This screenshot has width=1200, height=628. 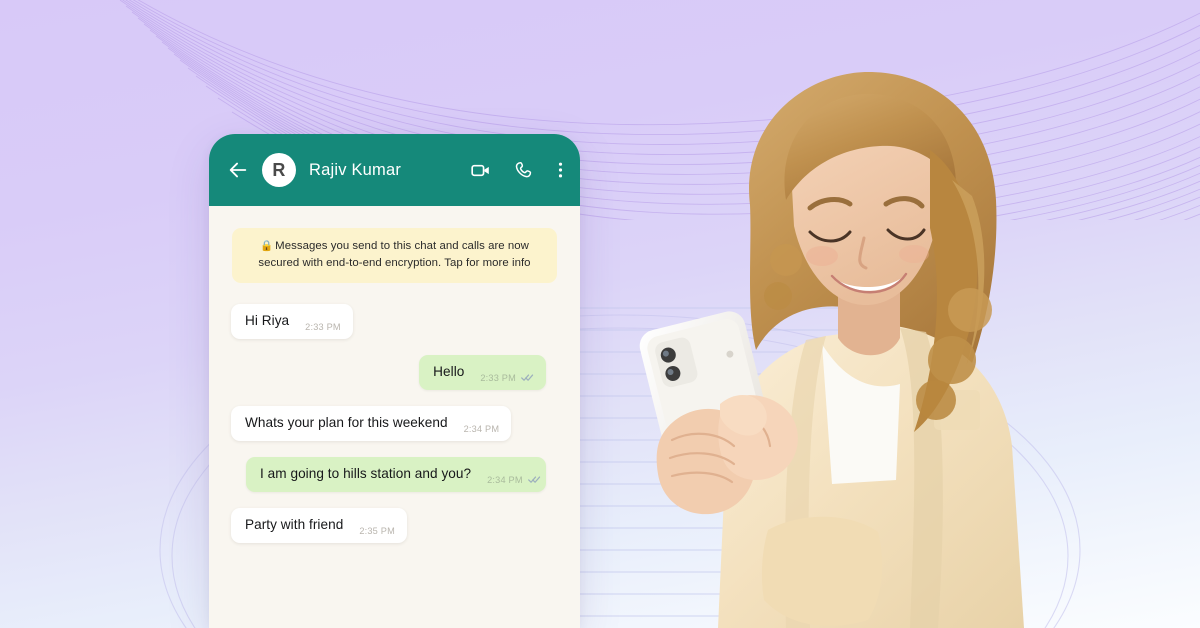 What do you see at coordinates (292, 321) in the screenshot?
I see `message-bubble-incoming: Hi Riya 2:33 PM` at bounding box center [292, 321].